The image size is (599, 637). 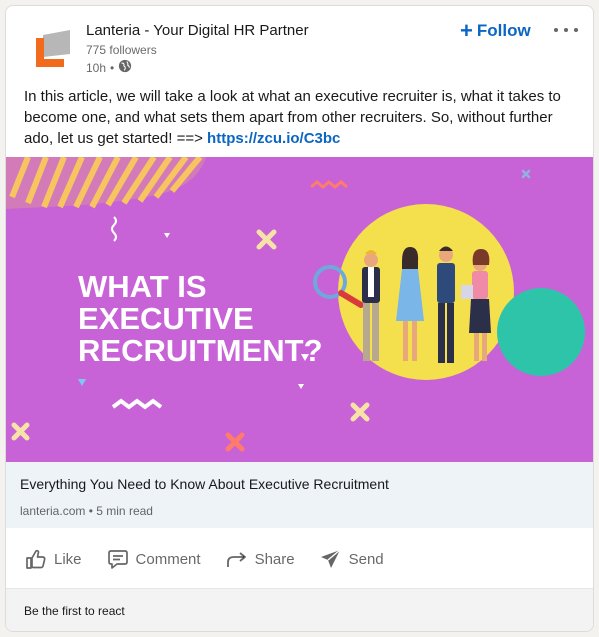 What do you see at coordinates (237, 559) in the screenshot?
I see `share-icon` at bounding box center [237, 559].